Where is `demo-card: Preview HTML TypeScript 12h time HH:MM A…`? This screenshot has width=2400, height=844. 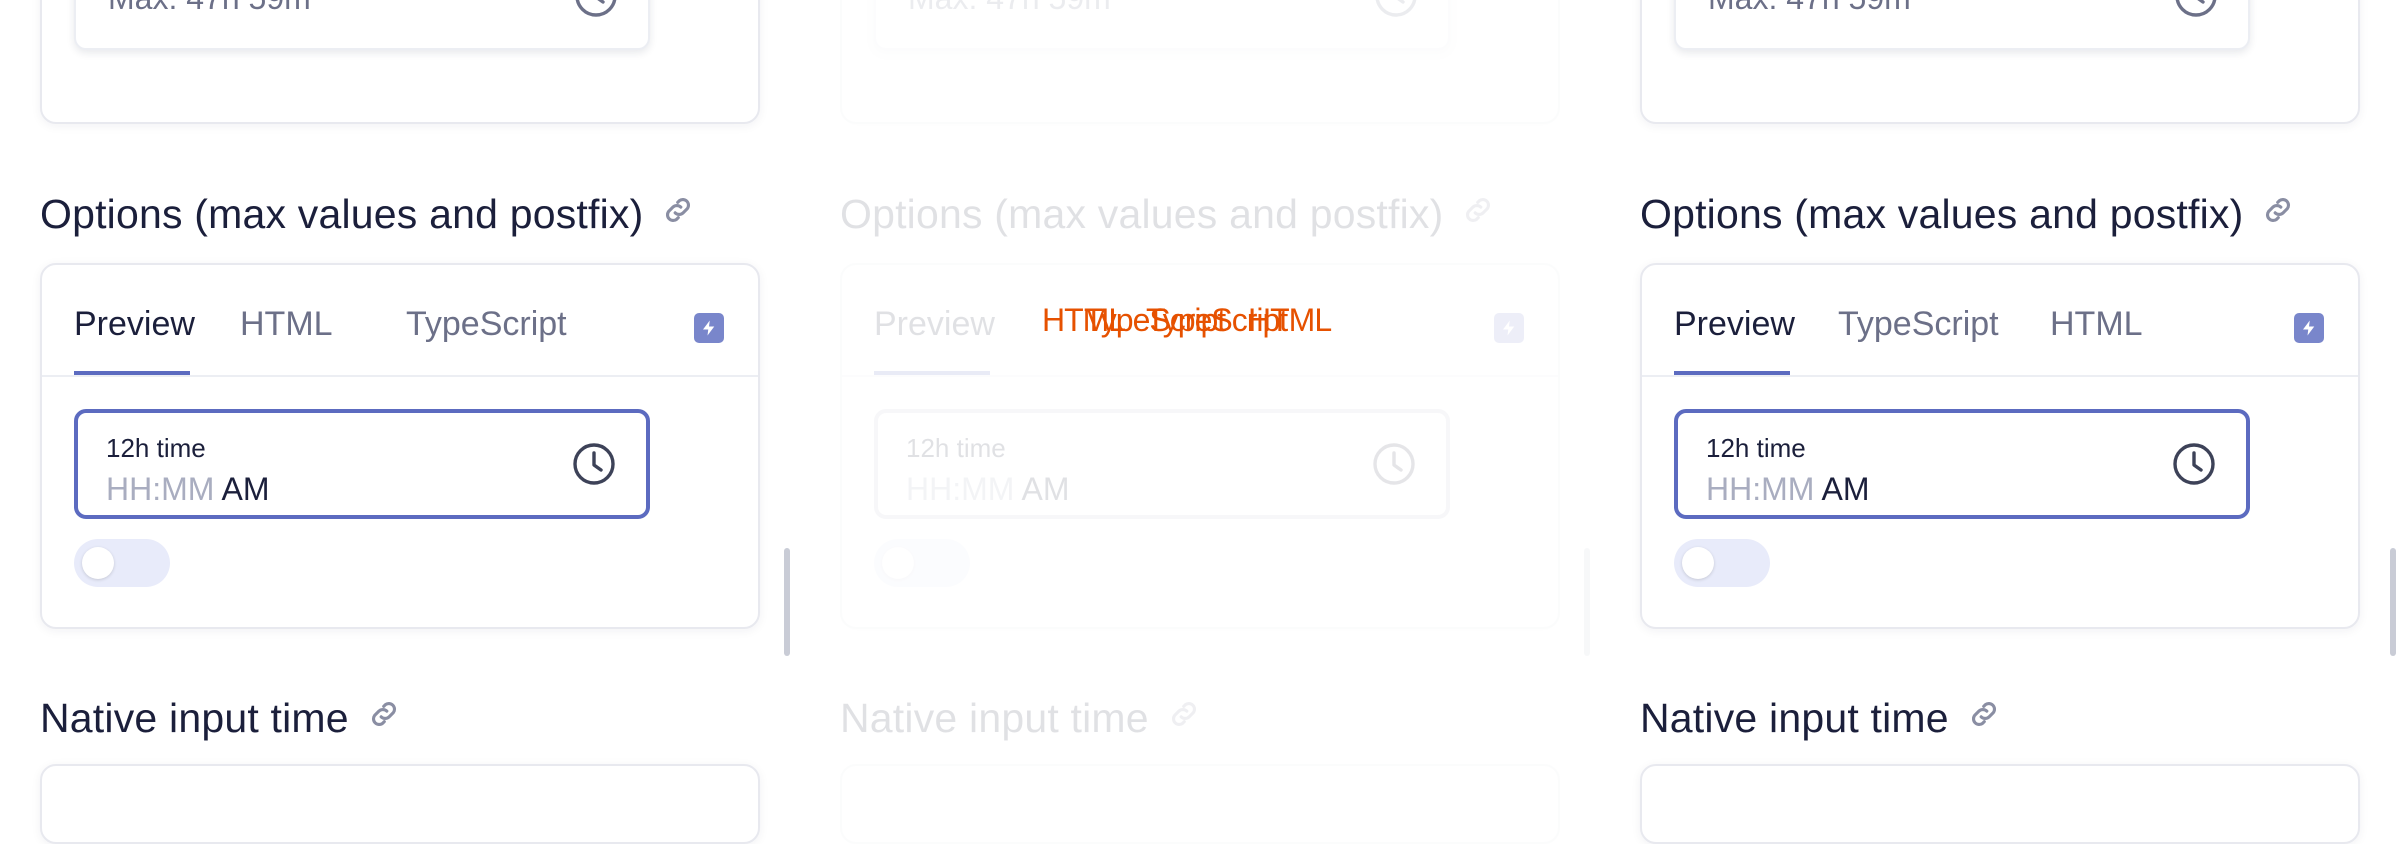
demo-card: Preview HTML TypeScript 12h time HH:MM A… is located at coordinates (400, 446).